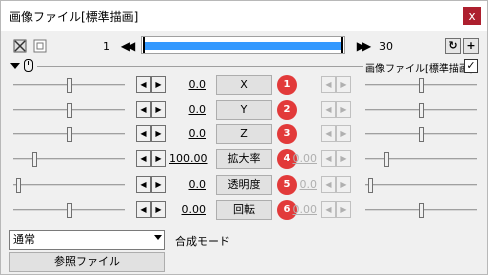 Image resolution: width=488 pixels, height=275 pixels. What do you see at coordinates (386, 46) in the screenshot?
I see `end-frame: 30` at bounding box center [386, 46].